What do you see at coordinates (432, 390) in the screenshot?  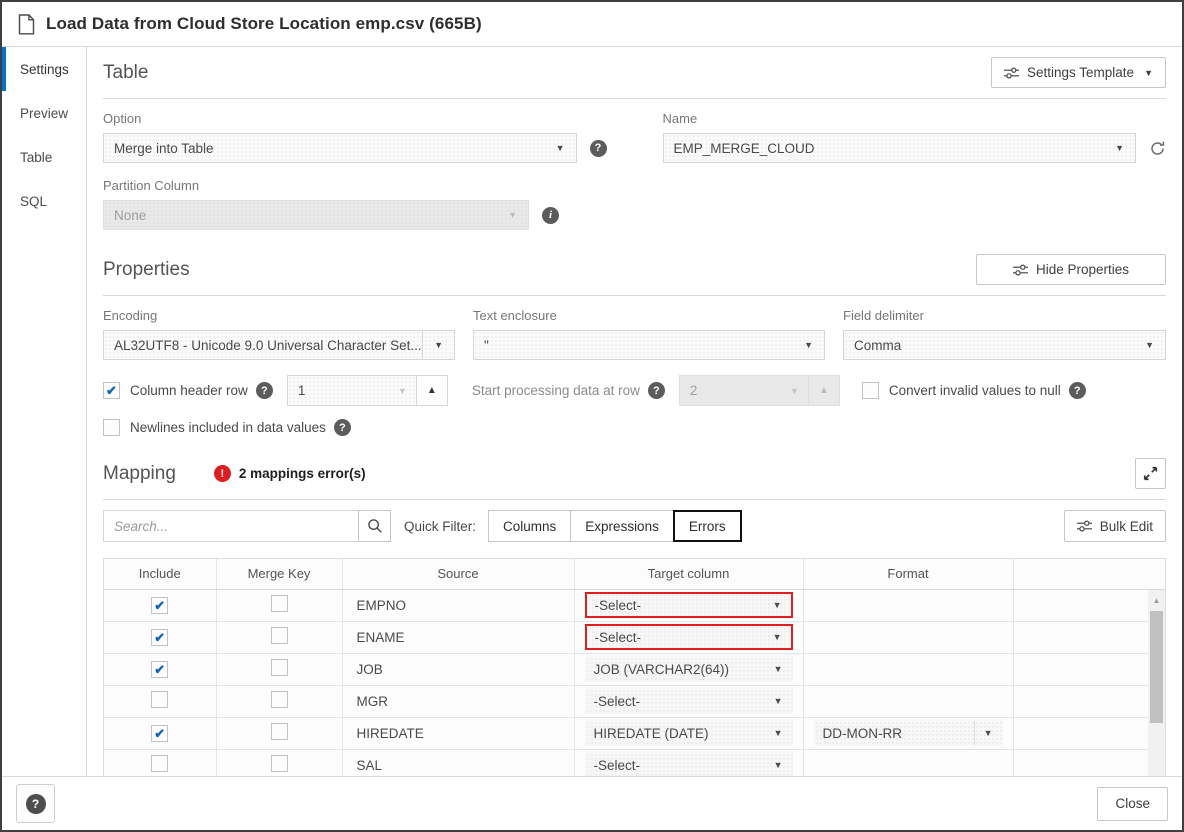 I see `chevron-up-icon: ▲` at bounding box center [432, 390].